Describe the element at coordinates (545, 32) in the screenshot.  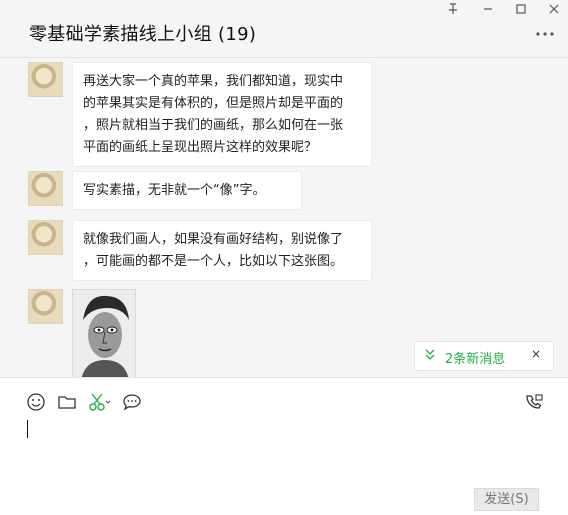
I see `more-icon` at that location.